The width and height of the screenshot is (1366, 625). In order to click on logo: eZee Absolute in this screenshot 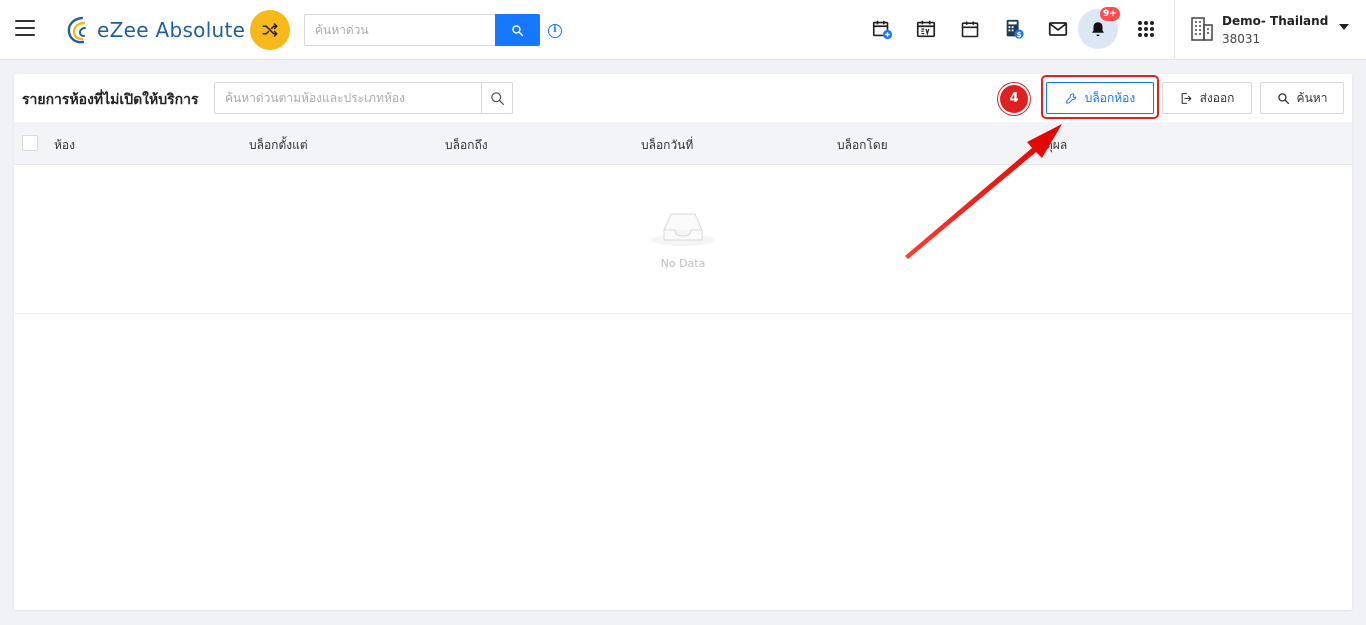, I will do `click(155, 30)`.